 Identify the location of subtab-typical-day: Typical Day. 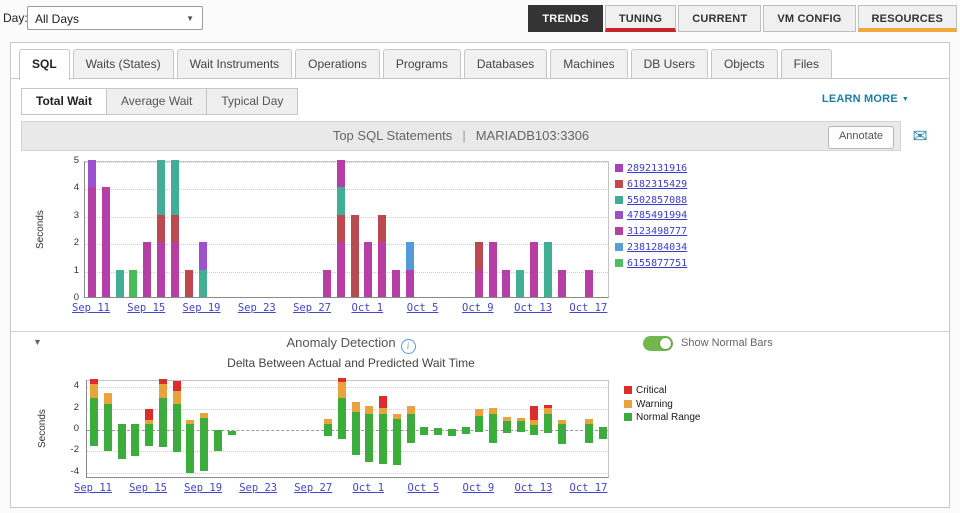
(252, 101).